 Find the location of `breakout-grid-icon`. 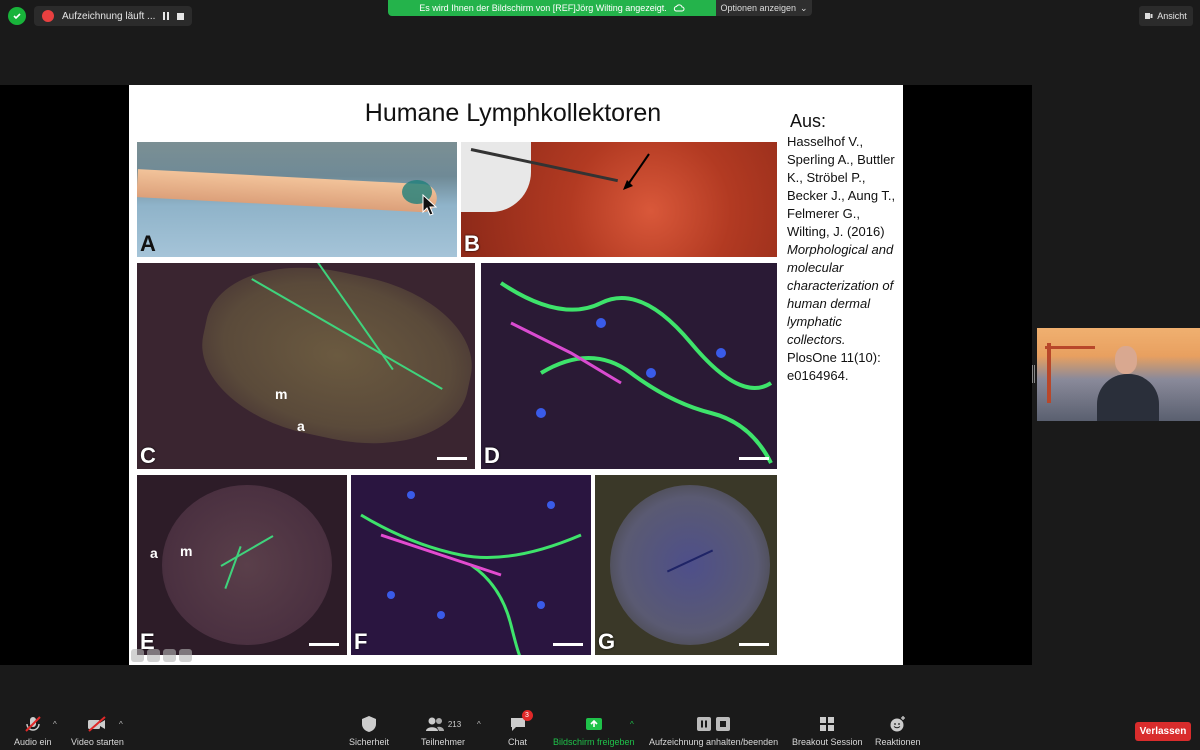

breakout-grid-icon is located at coordinates (827, 724).